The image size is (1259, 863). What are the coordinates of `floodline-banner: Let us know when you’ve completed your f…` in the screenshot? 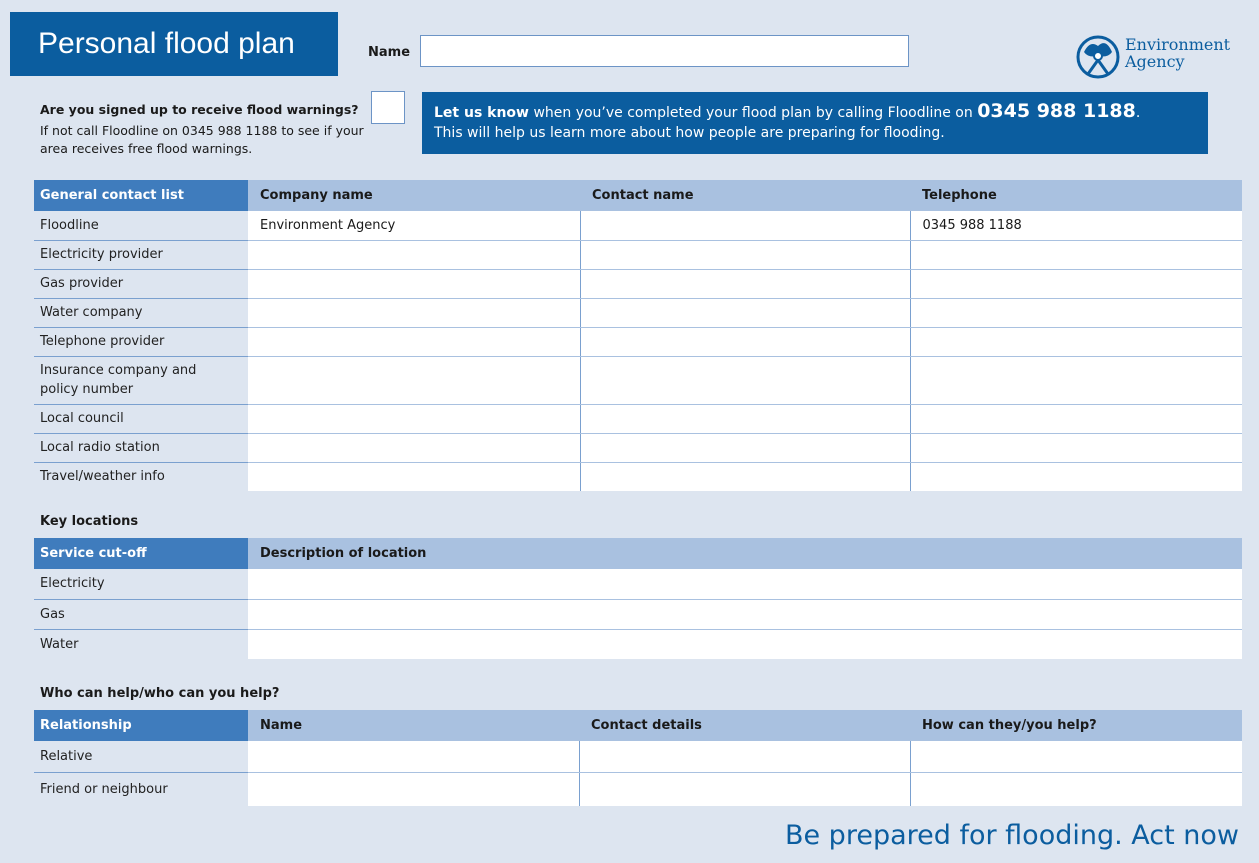 It's located at (815, 123).